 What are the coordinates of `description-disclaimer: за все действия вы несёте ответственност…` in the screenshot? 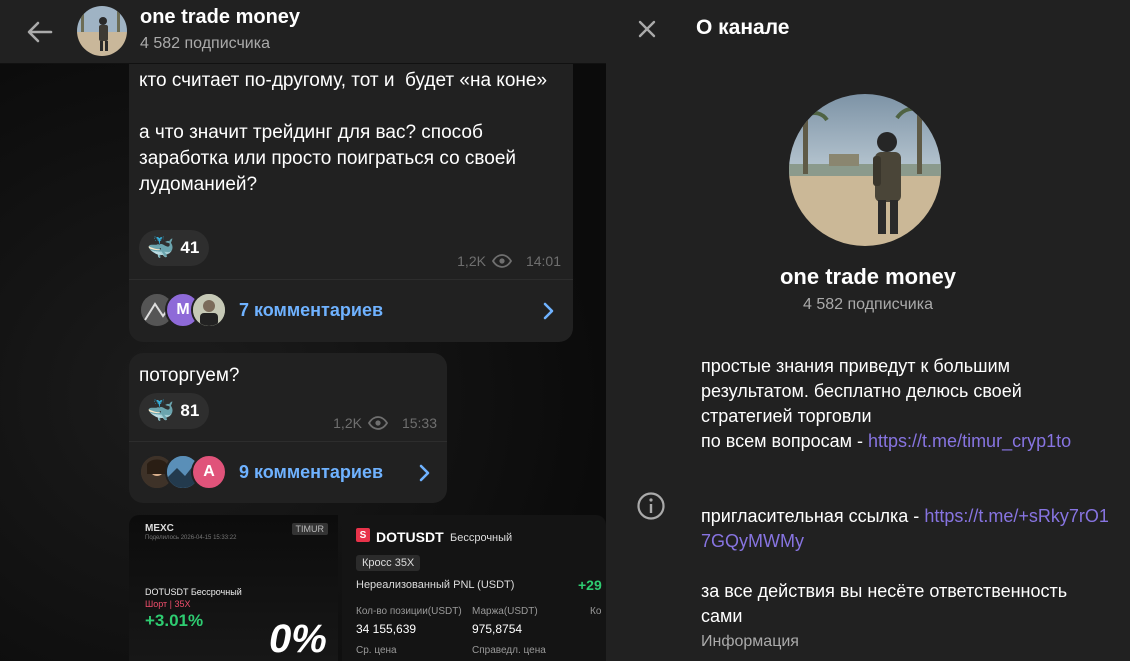 It's located at (884, 603).